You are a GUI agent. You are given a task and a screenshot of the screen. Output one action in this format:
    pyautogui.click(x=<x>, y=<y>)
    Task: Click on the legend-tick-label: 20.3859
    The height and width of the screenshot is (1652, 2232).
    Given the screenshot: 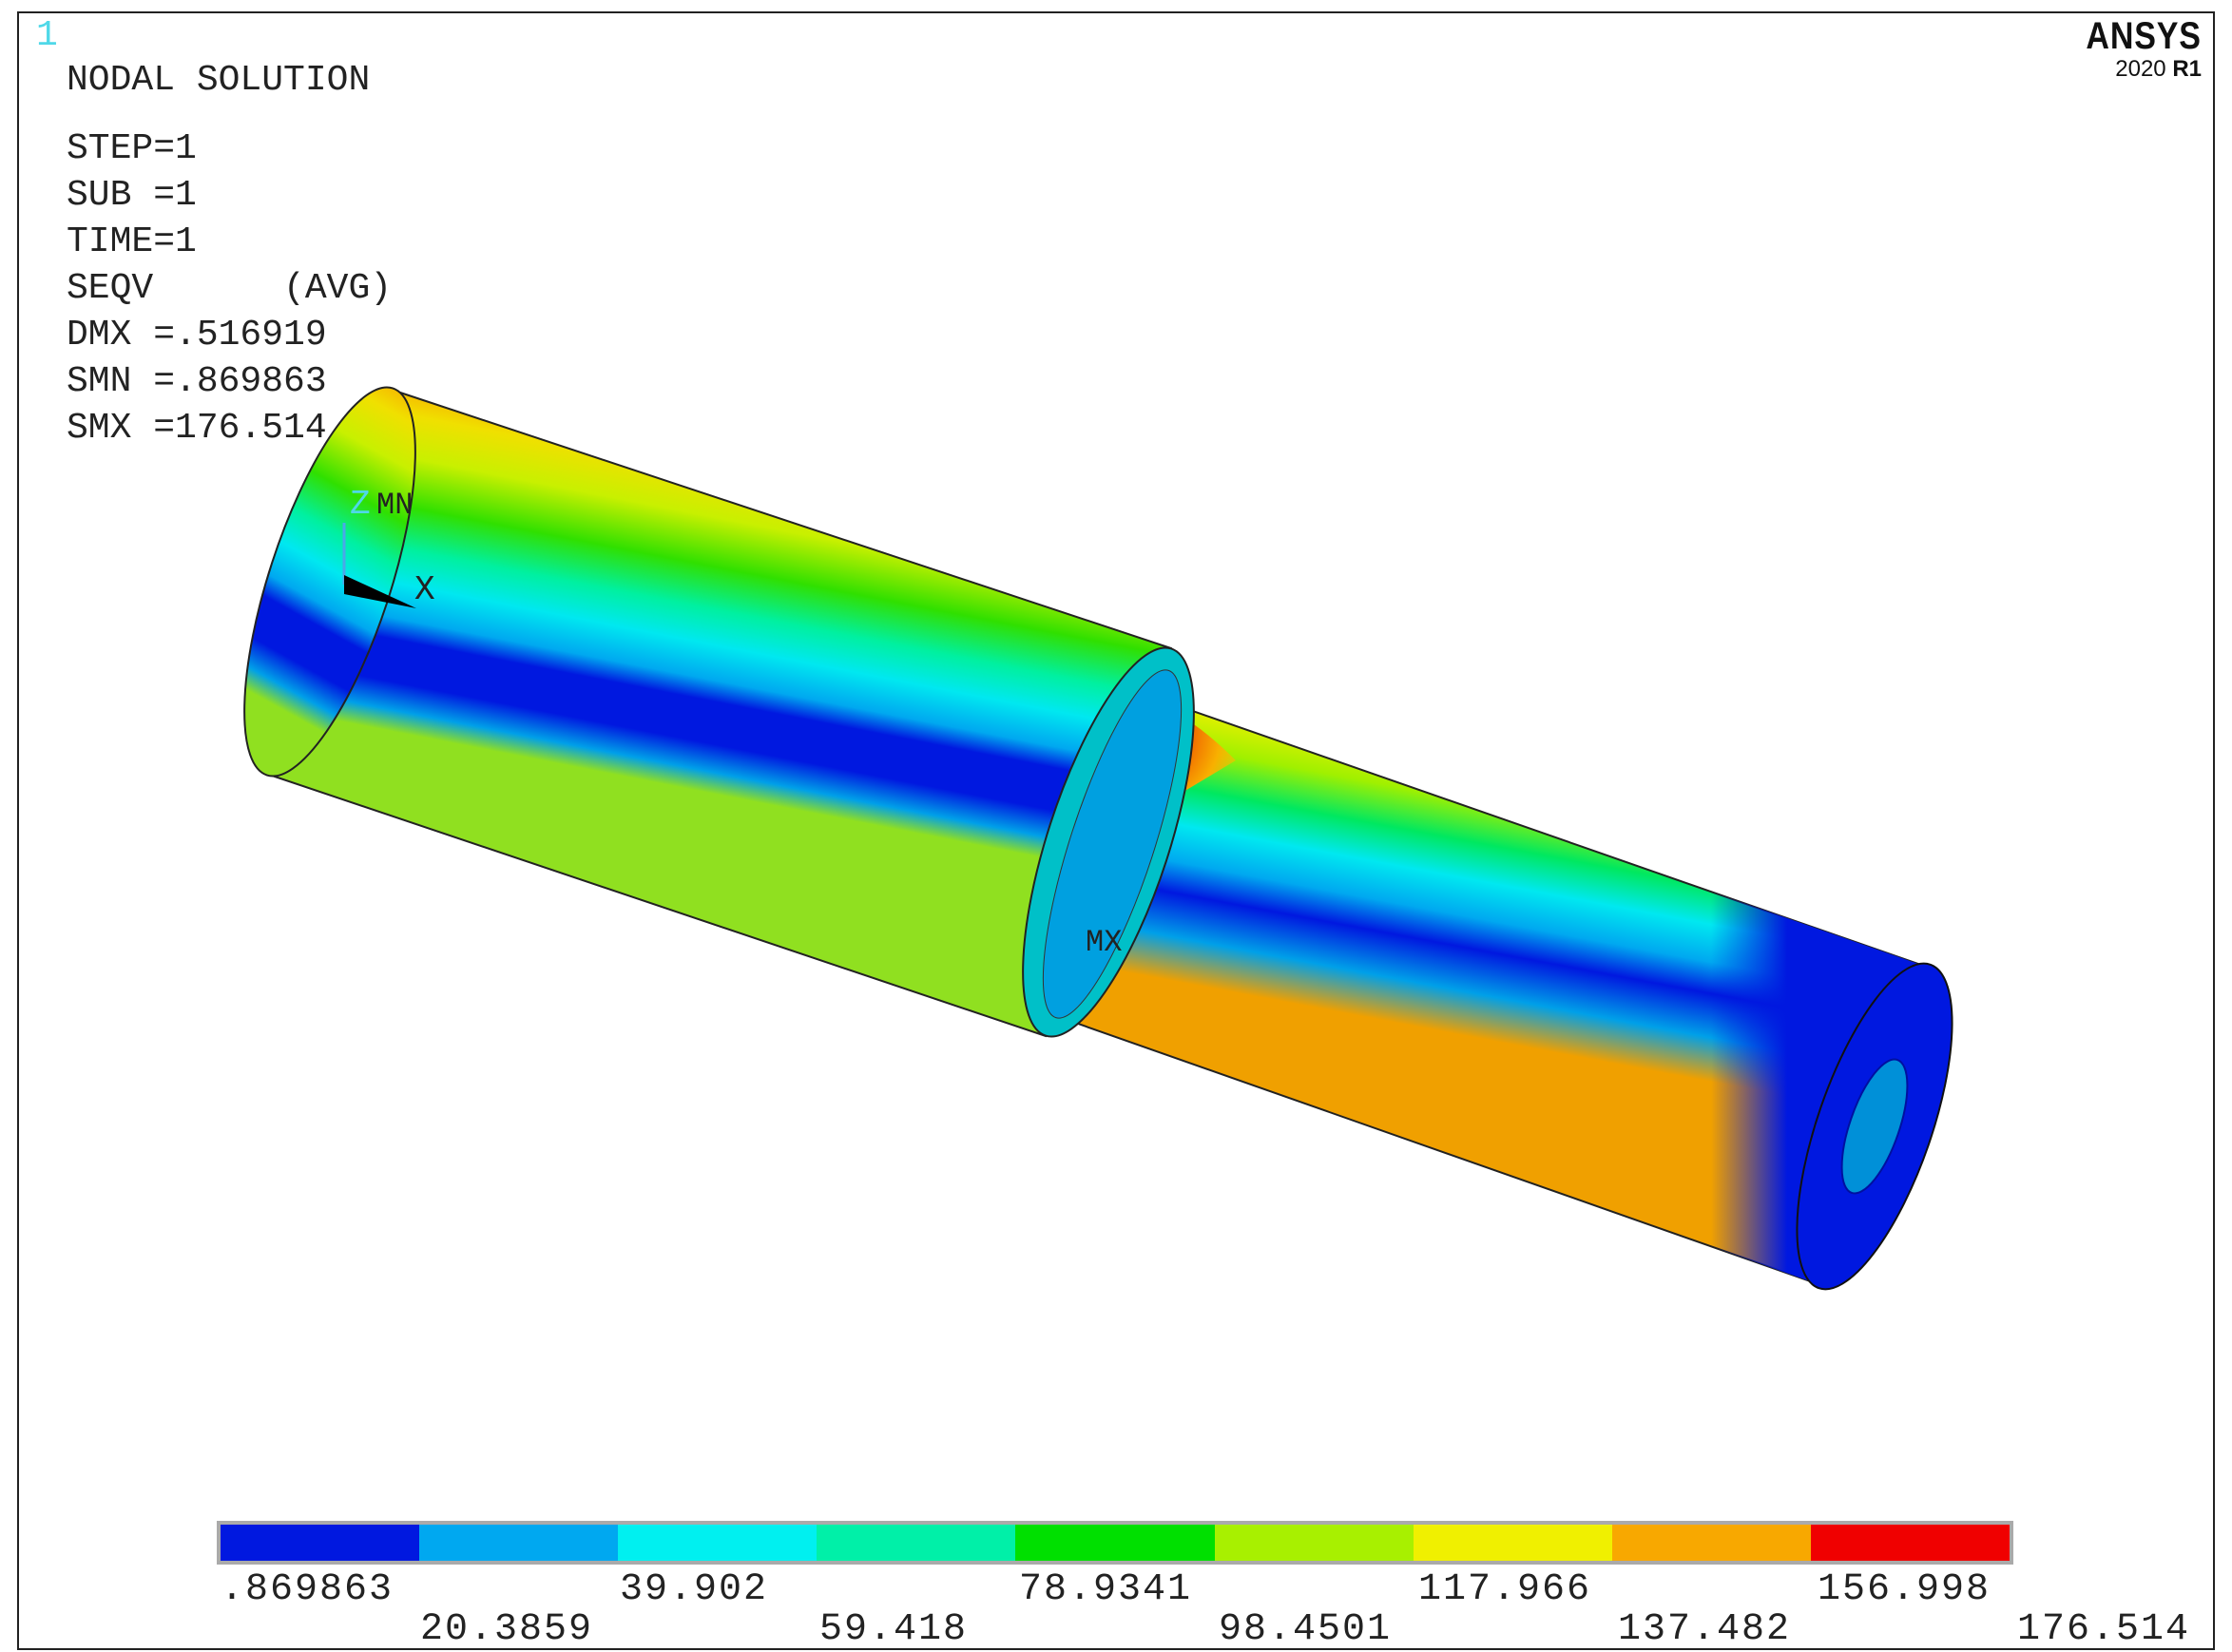 What is the action you would take?
    pyautogui.click(x=507, y=1629)
    